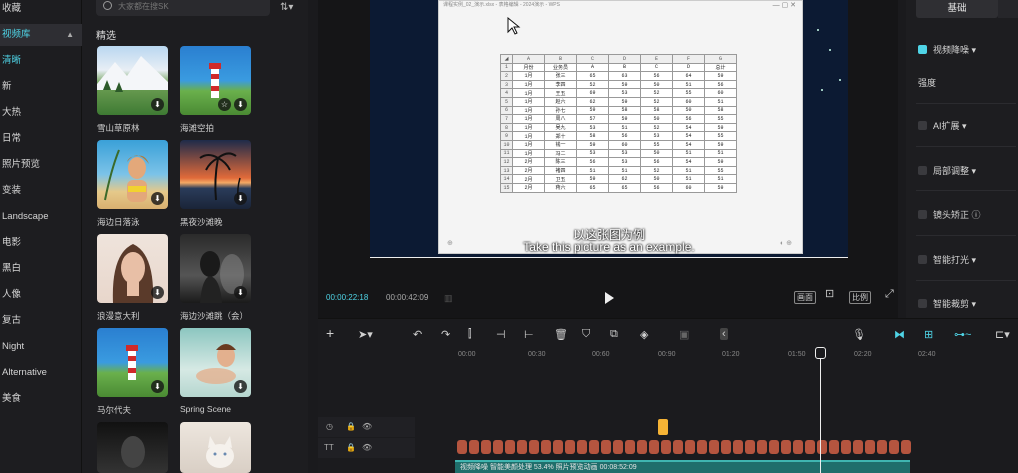  I want to click on playhead-handle, so click(820, 353).